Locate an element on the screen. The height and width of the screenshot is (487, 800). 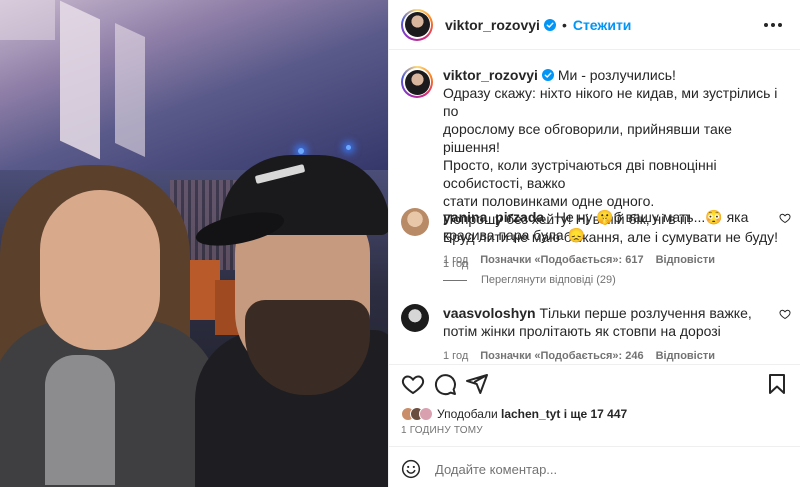
caption-first-line: viktor_rozovyi Ми - розлучились! is located at coordinates (617, 75).